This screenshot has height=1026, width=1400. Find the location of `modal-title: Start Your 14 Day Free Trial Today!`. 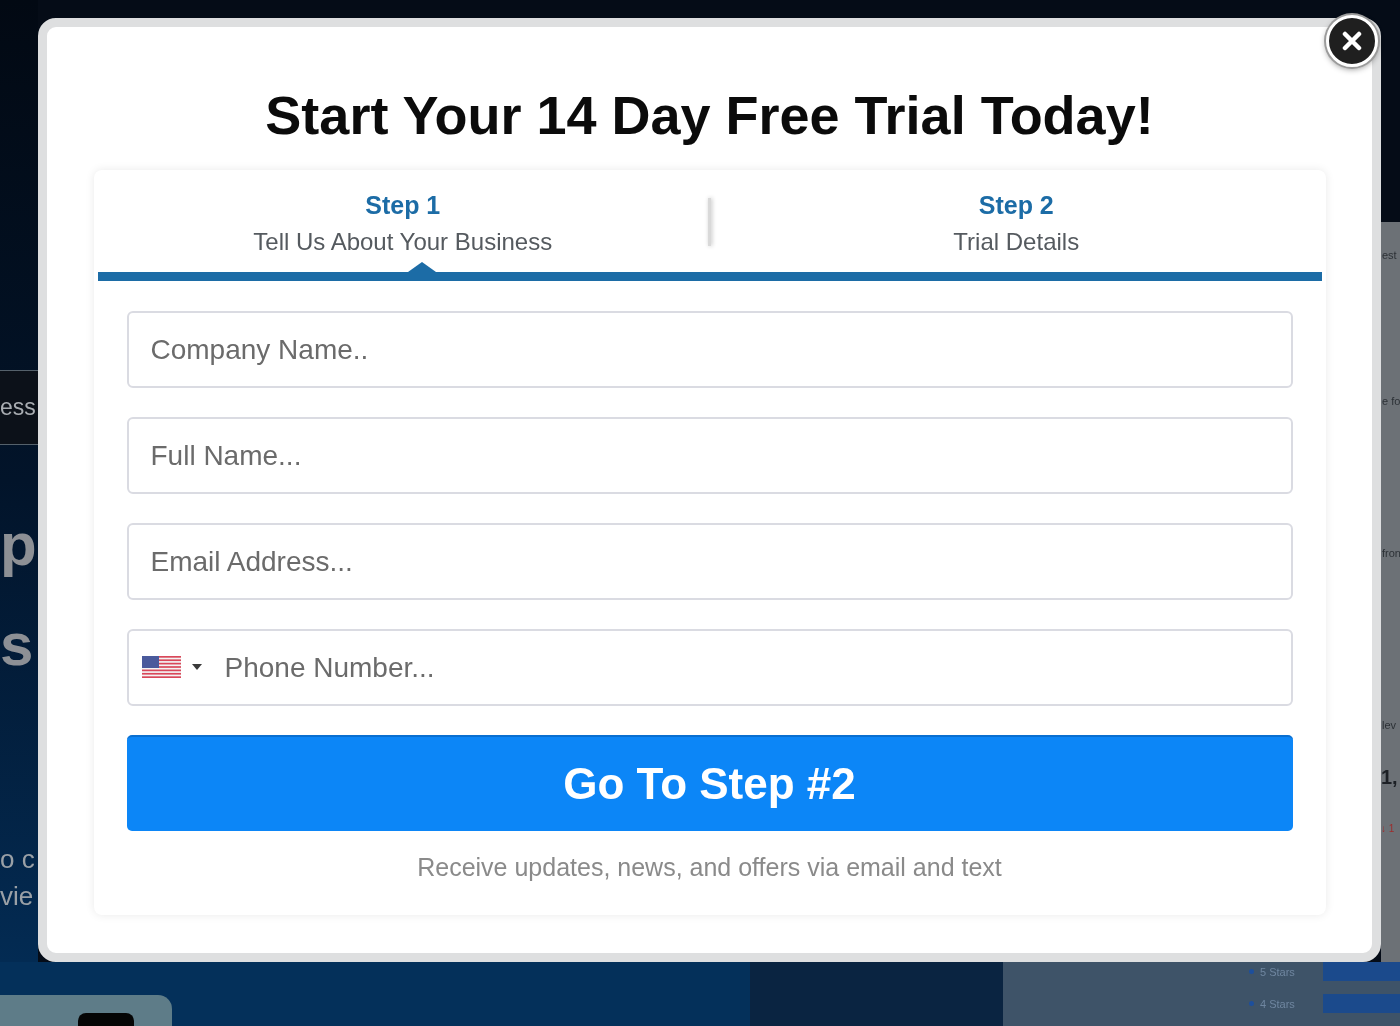

modal-title: Start Your 14 Day Free Trial Today! is located at coordinates (709, 115).